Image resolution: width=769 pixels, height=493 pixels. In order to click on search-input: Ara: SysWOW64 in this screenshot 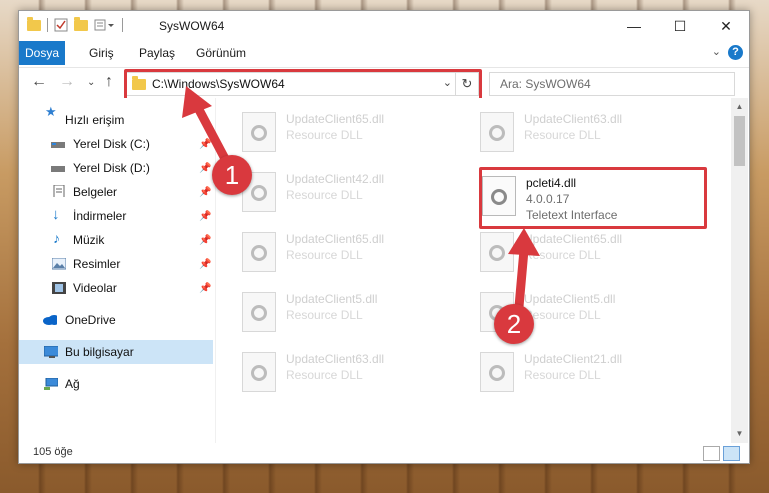, I will do `click(612, 84)`.